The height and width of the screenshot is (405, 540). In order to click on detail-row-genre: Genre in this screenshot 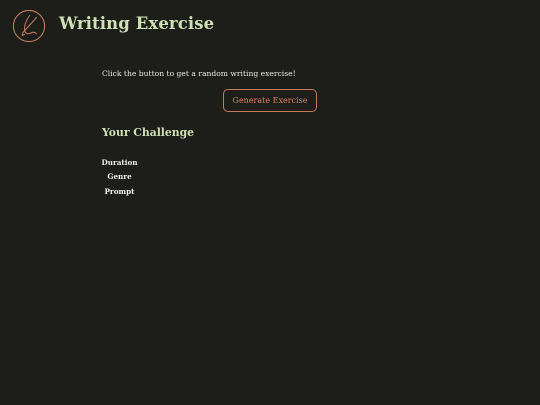, I will do `click(129, 177)`.